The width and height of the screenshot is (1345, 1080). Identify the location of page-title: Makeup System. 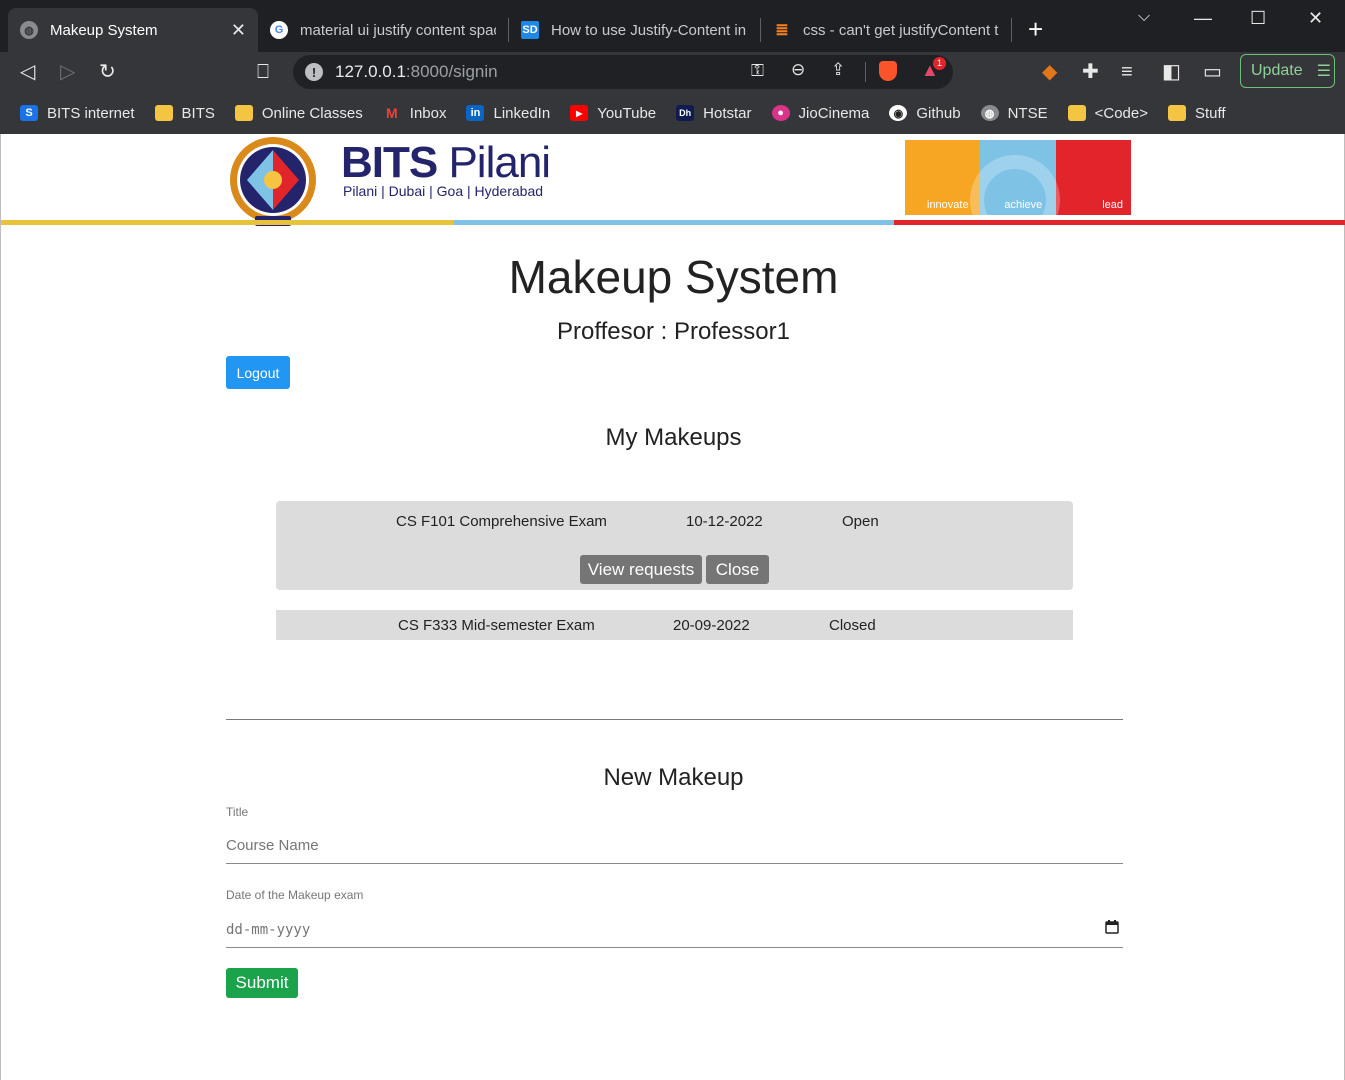
(673, 277).